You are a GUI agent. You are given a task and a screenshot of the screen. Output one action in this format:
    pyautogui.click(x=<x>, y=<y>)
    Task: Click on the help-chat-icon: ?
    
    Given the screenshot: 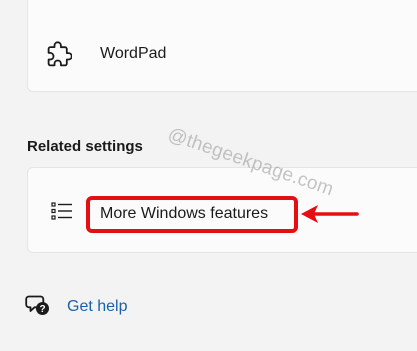 What is the action you would take?
    pyautogui.click(x=37, y=305)
    